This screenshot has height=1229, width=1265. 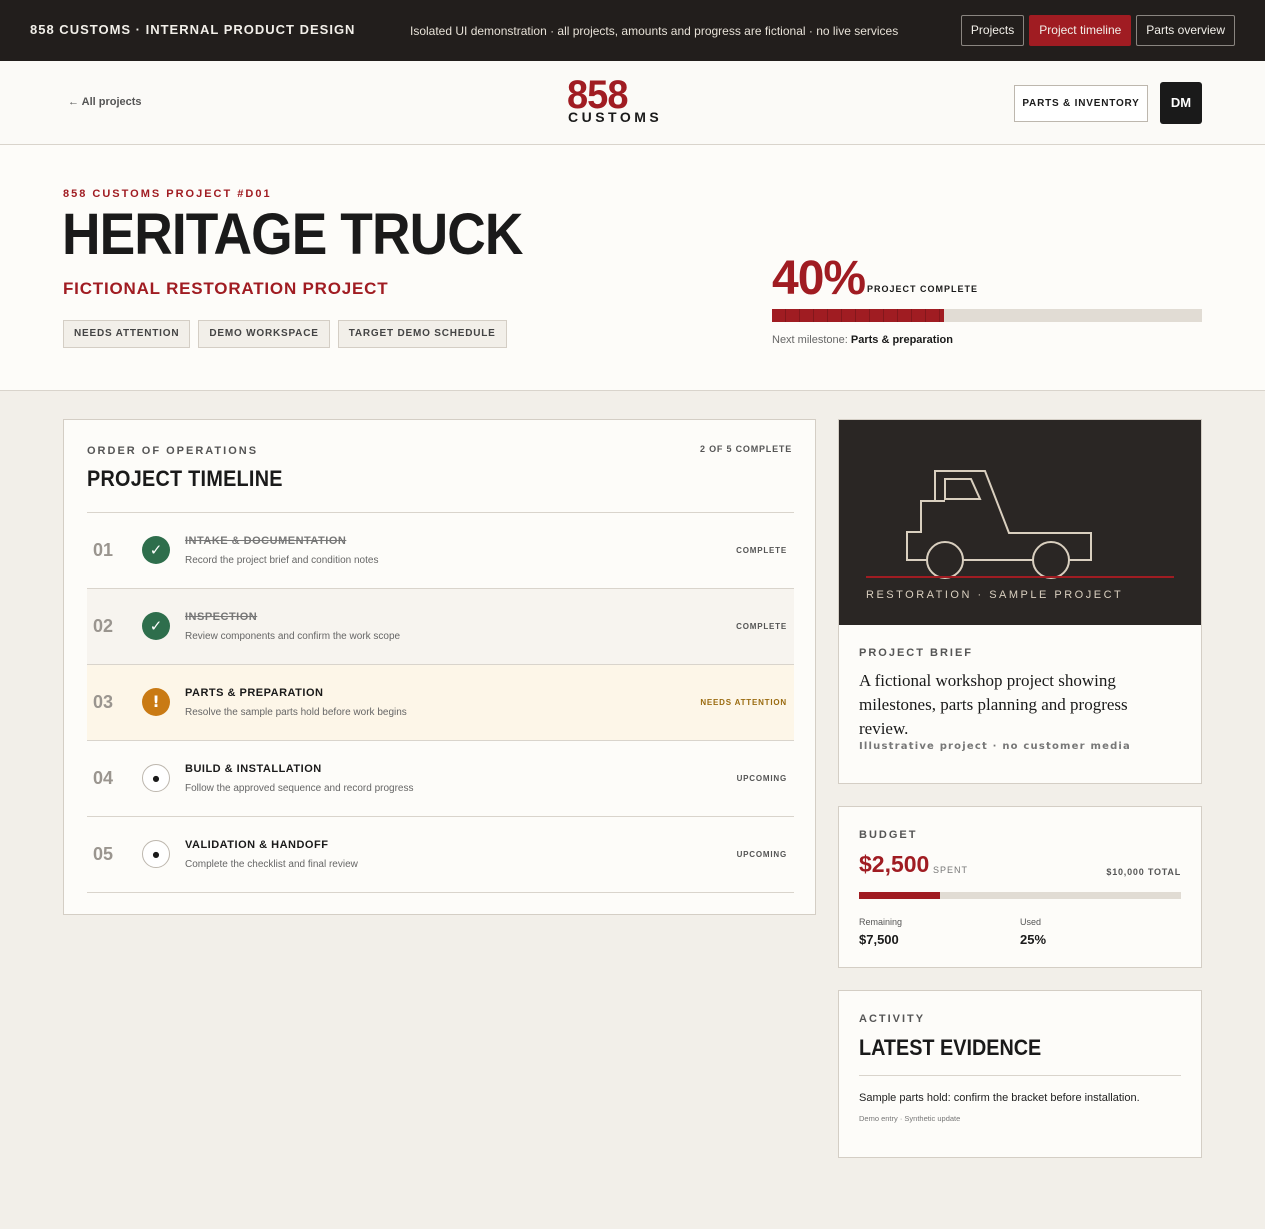 What do you see at coordinates (1031, 922) in the screenshot?
I see `used-label: Used` at bounding box center [1031, 922].